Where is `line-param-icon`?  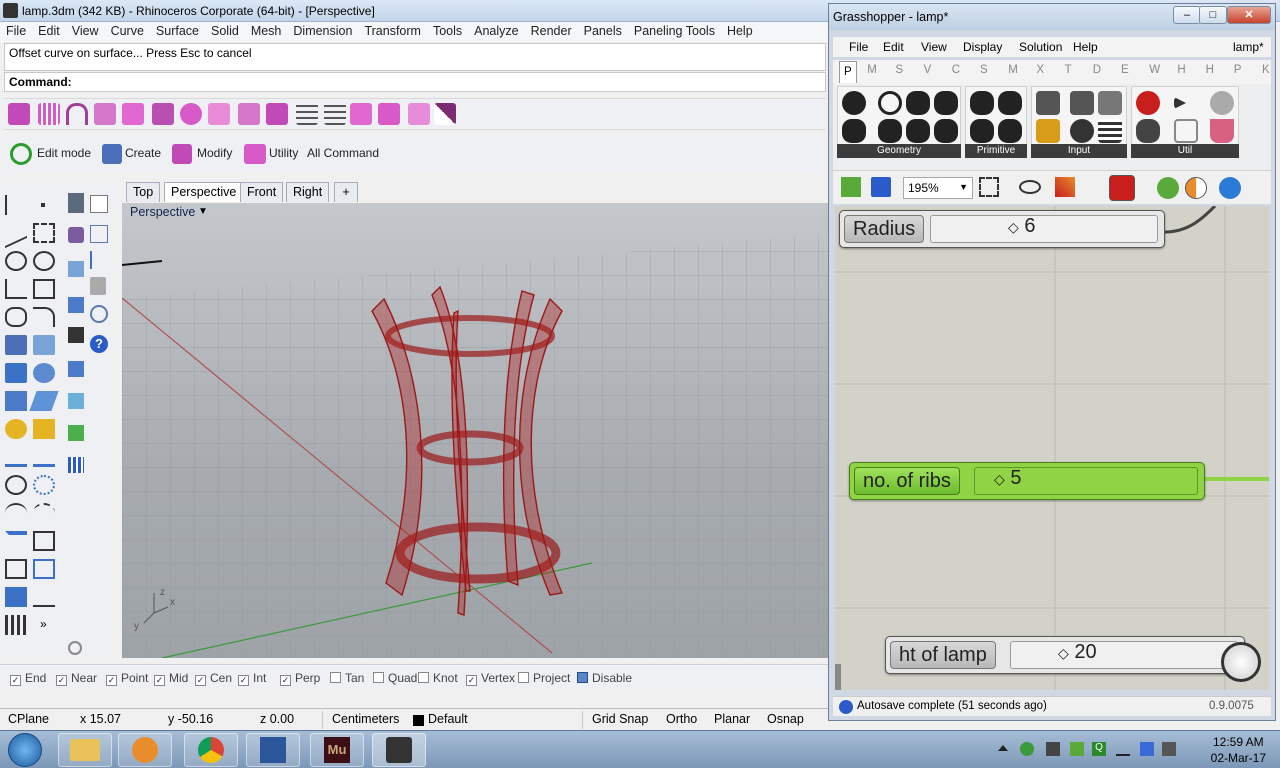 line-param-icon is located at coordinates (854, 131).